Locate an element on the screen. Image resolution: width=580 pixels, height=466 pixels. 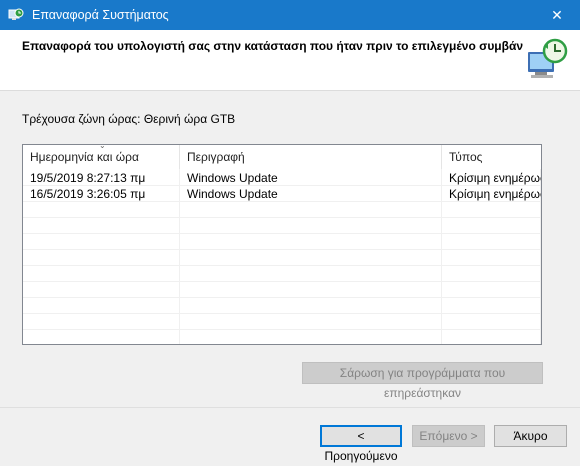
window-title: Επαναφορά Συστήματος is located at coordinates (100, 15).